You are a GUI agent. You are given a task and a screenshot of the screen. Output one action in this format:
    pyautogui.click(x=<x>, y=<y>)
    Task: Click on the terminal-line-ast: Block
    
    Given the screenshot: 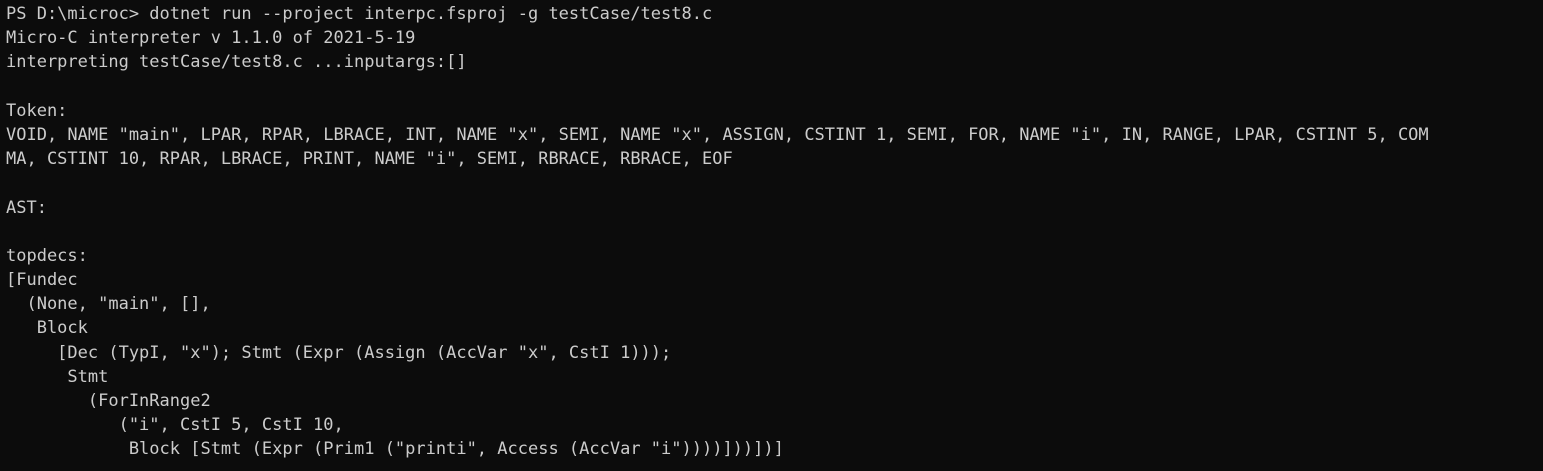 What is the action you would take?
    pyautogui.click(x=47, y=328)
    